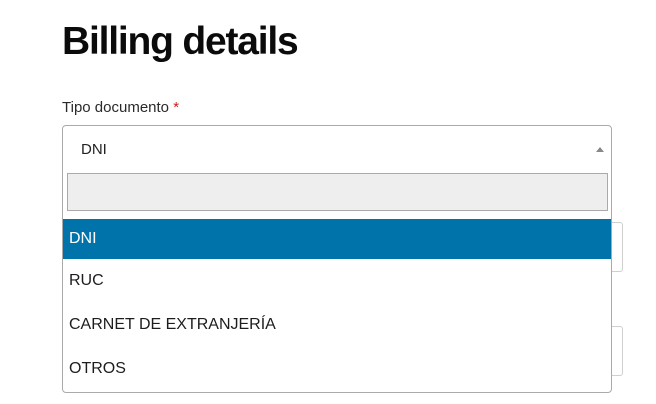 This screenshot has height=404, width=656. Describe the element at coordinates (180, 41) in the screenshot. I see `page-title: Billing details` at that location.